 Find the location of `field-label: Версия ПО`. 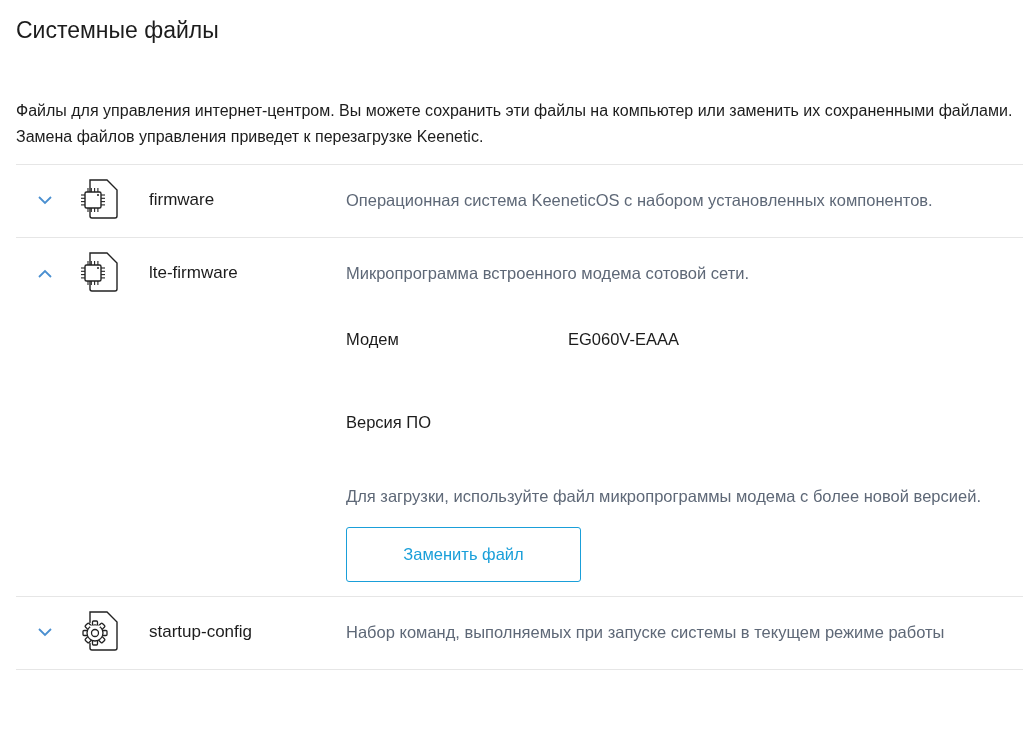

field-label: Версия ПО is located at coordinates (389, 422).